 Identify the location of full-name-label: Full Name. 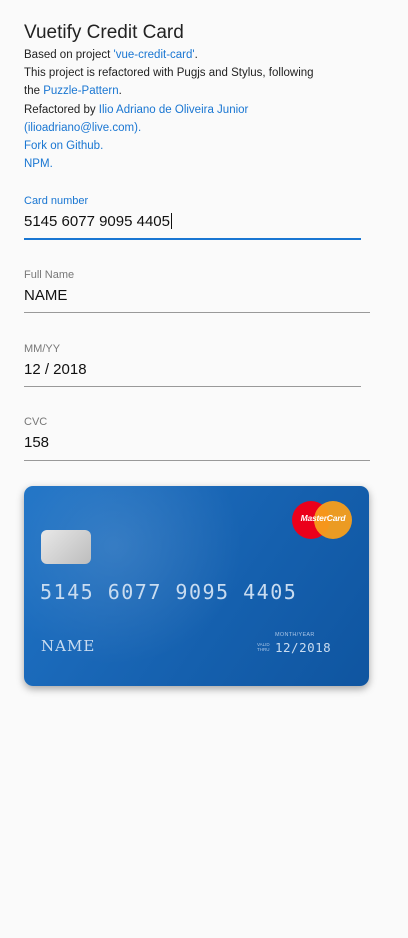
(49, 275).